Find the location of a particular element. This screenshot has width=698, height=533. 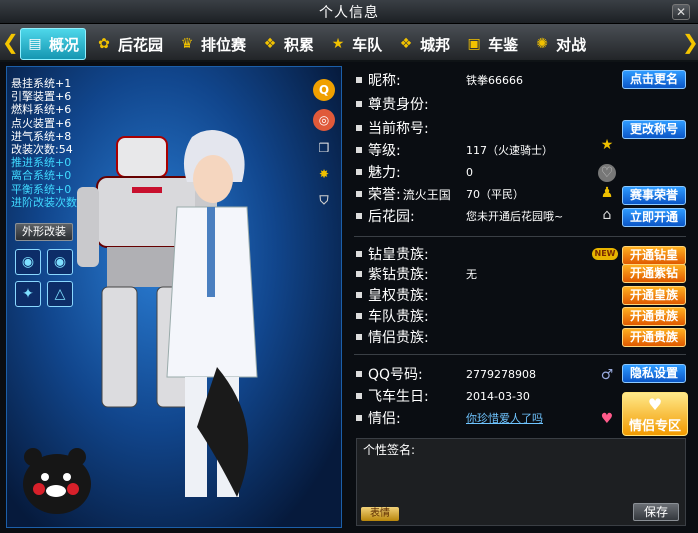

birthday-value: 2014-03-30 is located at coordinates (498, 396).